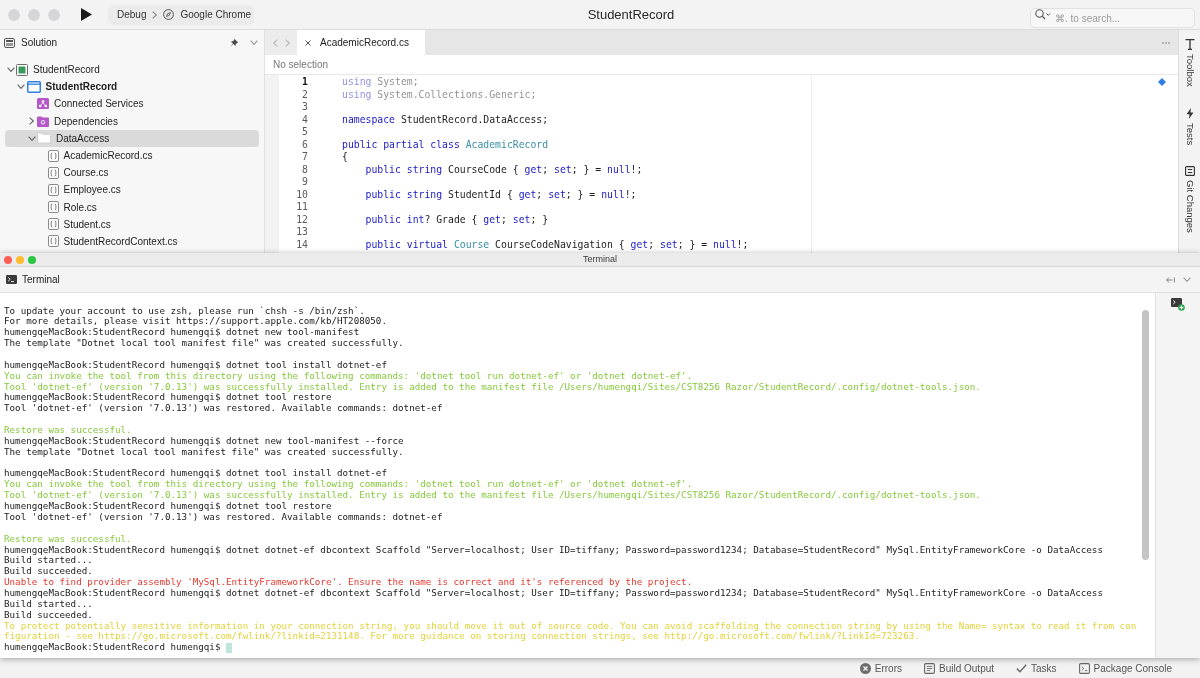 This screenshot has height=678, width=1200. I want to click on sidebar-icon, so click(9, 42).